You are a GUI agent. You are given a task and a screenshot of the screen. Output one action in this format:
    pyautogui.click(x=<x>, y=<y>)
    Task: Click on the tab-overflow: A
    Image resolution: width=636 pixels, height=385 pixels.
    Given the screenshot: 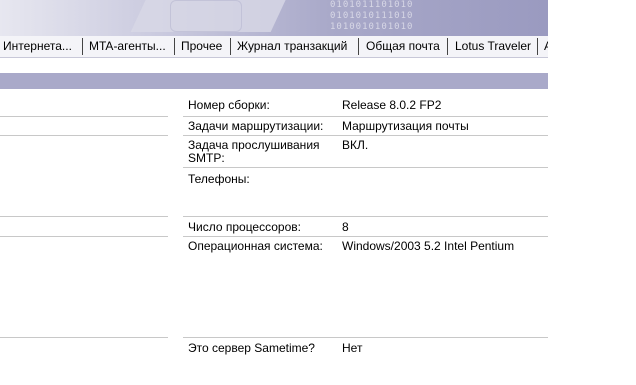 What is the action you would take?
    pyautogui.click(x=546, y=46)
    